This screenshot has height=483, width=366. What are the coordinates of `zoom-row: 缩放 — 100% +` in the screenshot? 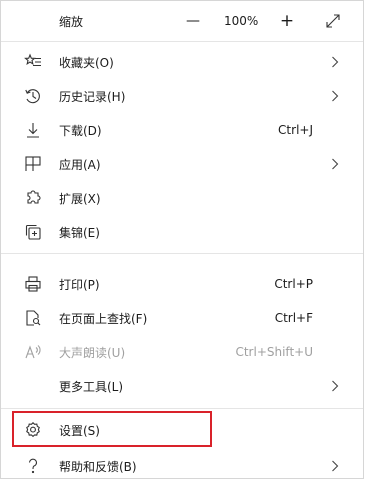 It's located at (182, 21).